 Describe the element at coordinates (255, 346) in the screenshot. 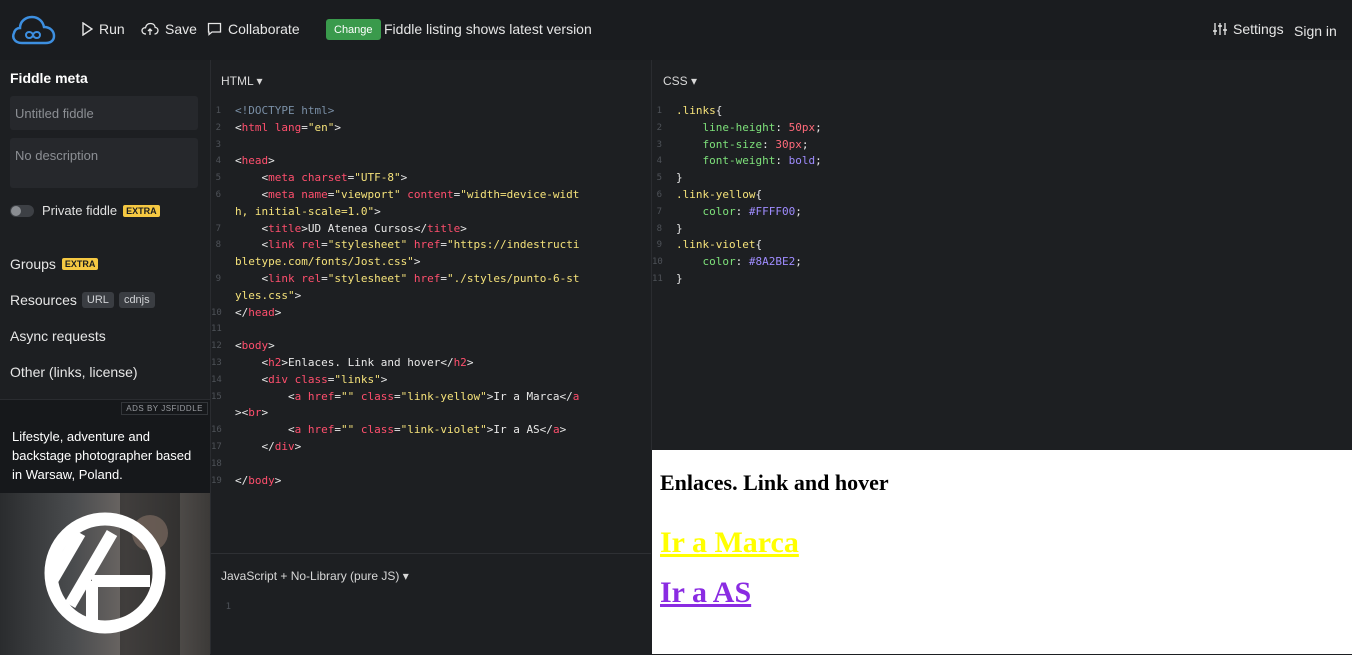

I see `code-text: <body>` at that location.